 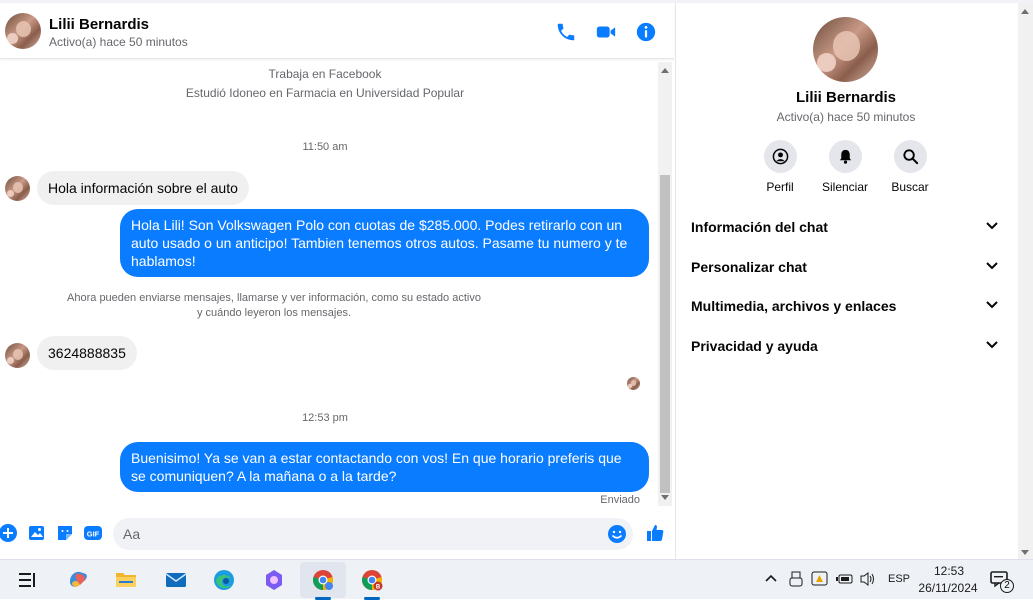 I want to click on like-icon, so click(x=655, y=533).